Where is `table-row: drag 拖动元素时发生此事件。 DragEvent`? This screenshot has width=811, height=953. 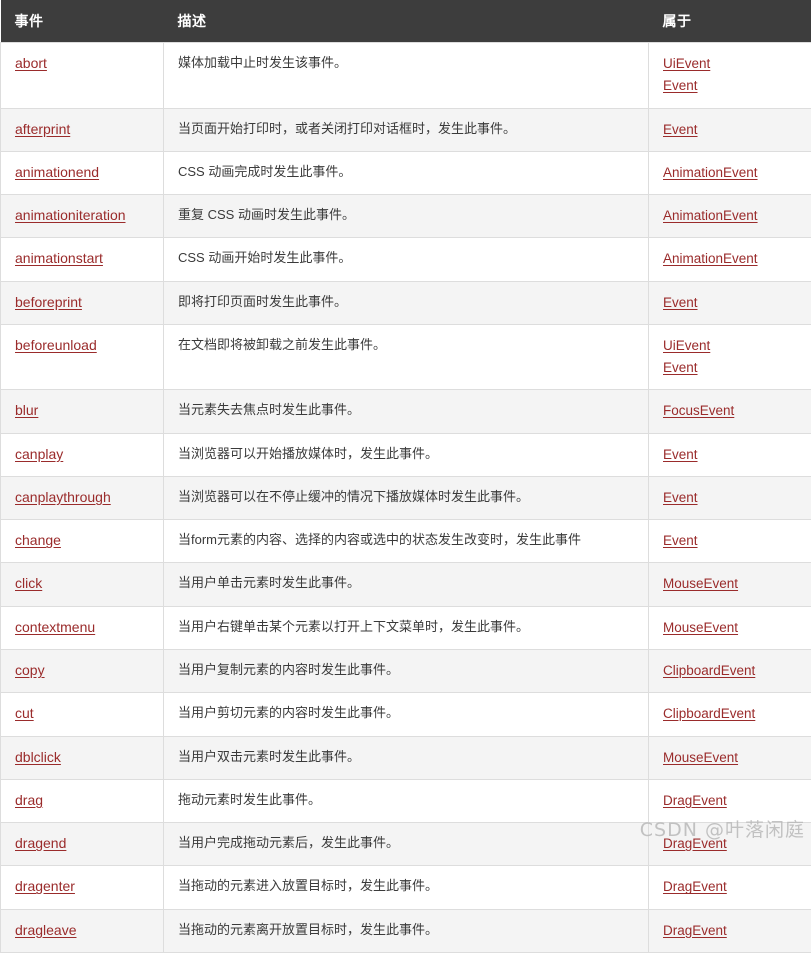 table-row: drag 拖动元素时发生此事件。 DragEvent is located at coordinates (406, 800).